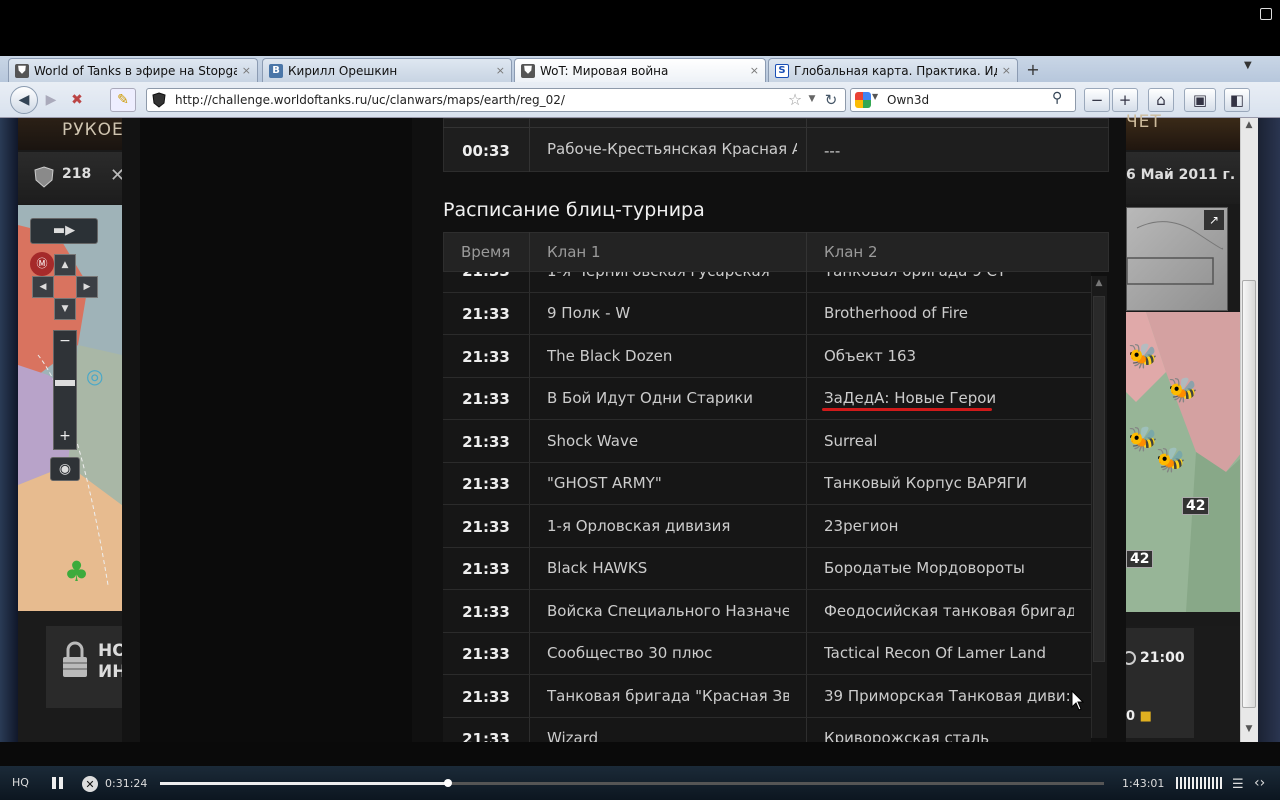 The width and height of the screenshot is (1280, 800). Describe the element at coordinates (949, 483) in the screenshot. I see `clan-2-name: Танковый Корпус ВАРЯГИ` at that location.